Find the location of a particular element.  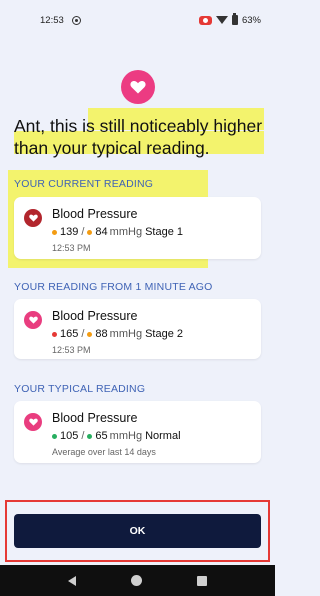

status-bar: 12:53 63% is located at coordinates (137, 20).